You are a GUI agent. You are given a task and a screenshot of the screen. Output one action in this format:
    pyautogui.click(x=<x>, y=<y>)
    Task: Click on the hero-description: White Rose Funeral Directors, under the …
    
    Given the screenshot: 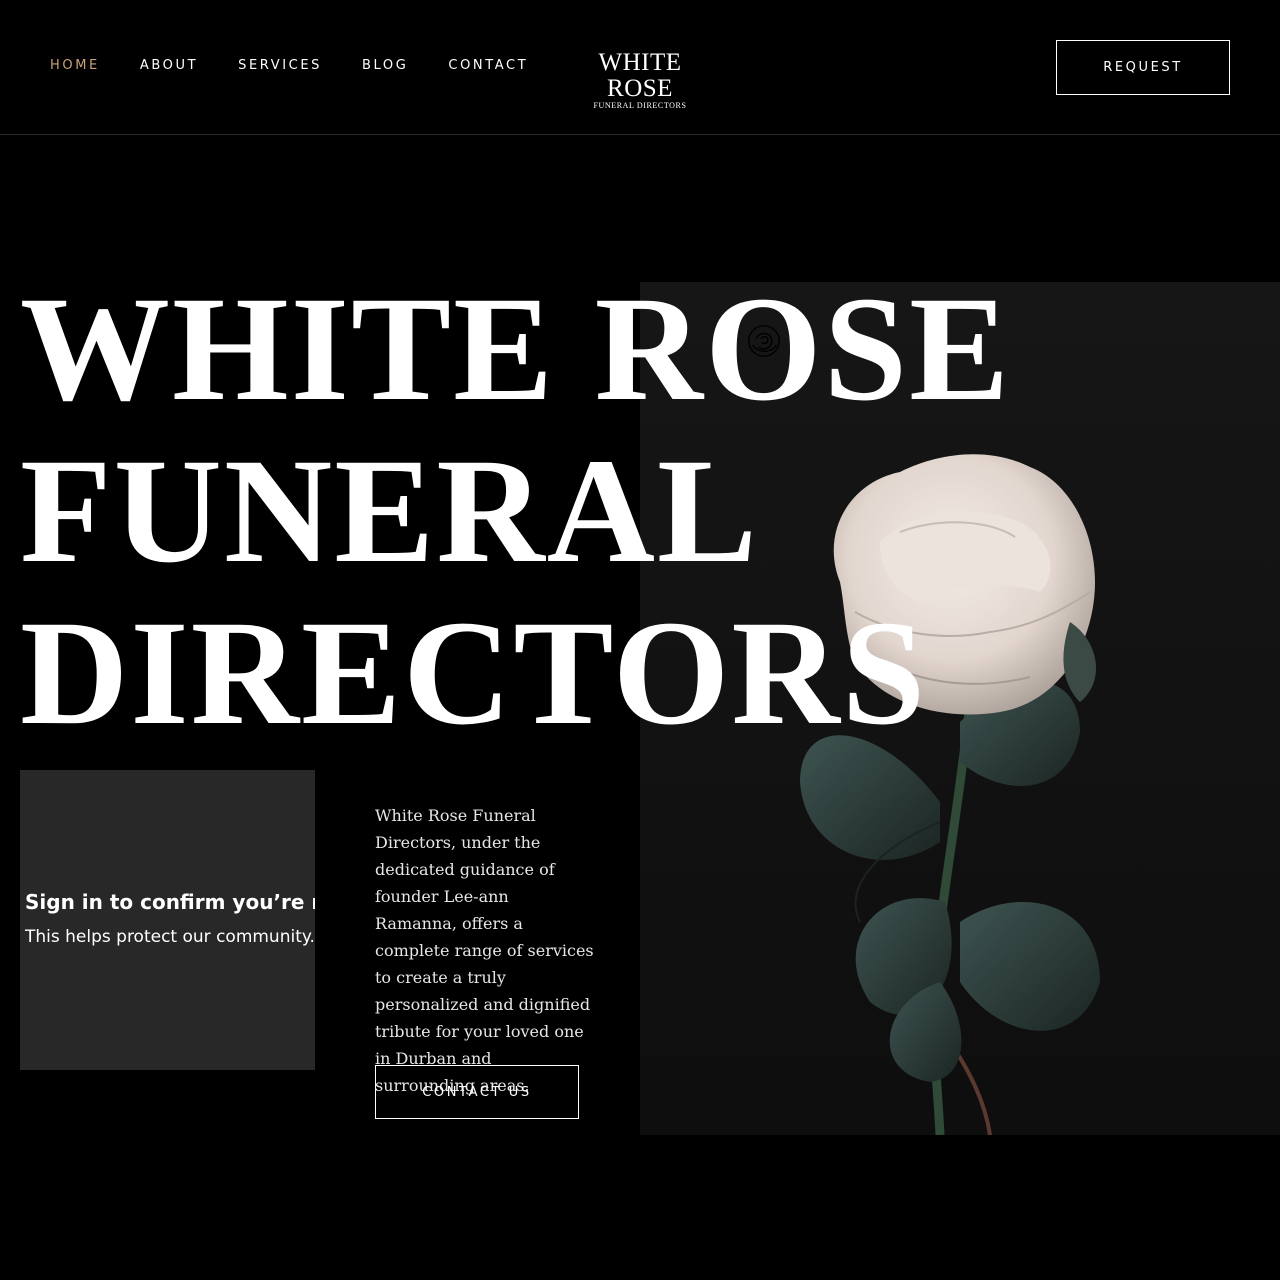 What is the action you would take?
    pyautogui.click(x=484, y=950)
    